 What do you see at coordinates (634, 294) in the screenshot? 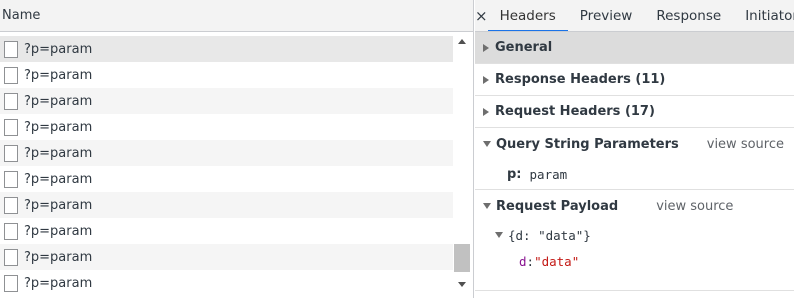
I see `pane-bottom-divider` at bounding box center [634, 294].